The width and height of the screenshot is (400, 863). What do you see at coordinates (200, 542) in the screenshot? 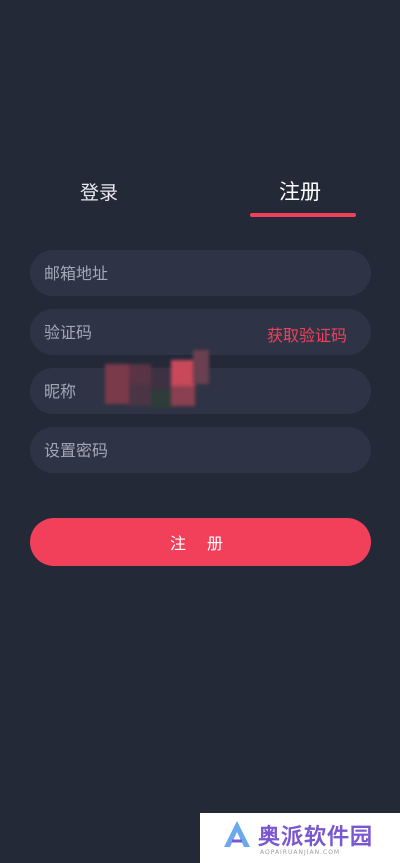
I see `register-button: 注 册` at bounding box center [200, 542].